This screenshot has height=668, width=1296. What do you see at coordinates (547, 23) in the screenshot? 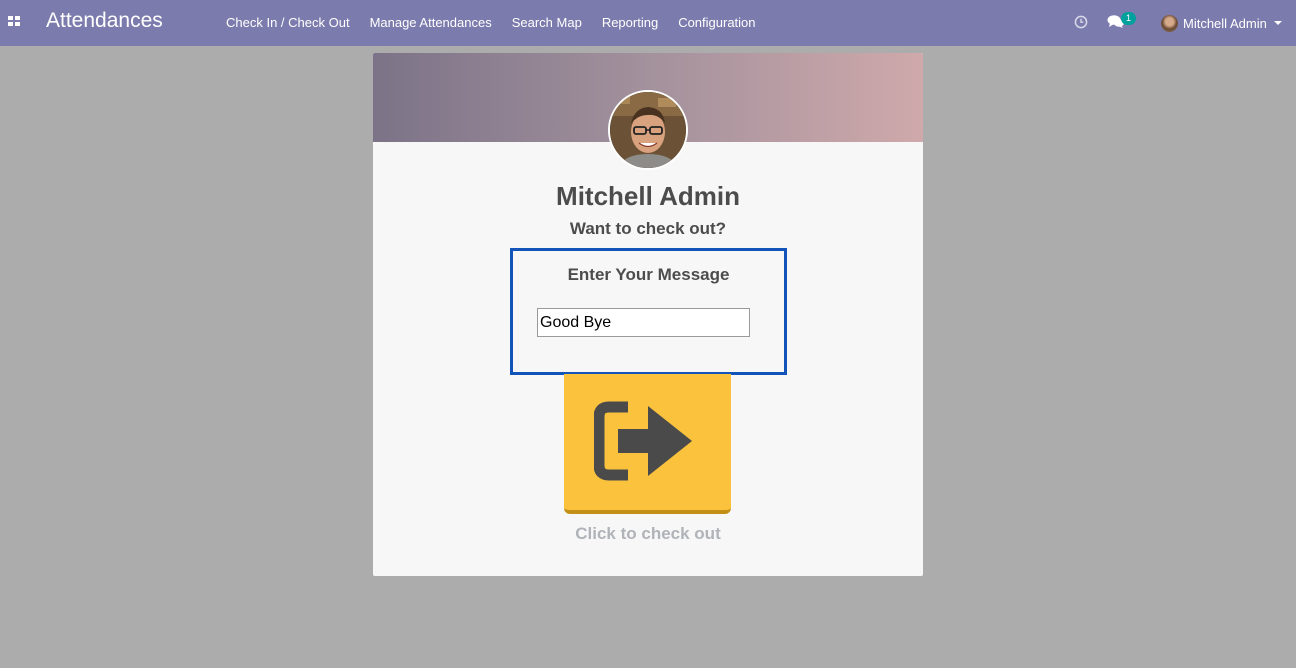
I see `menu-search-map: Search Map` at bounding box center [547, 23].